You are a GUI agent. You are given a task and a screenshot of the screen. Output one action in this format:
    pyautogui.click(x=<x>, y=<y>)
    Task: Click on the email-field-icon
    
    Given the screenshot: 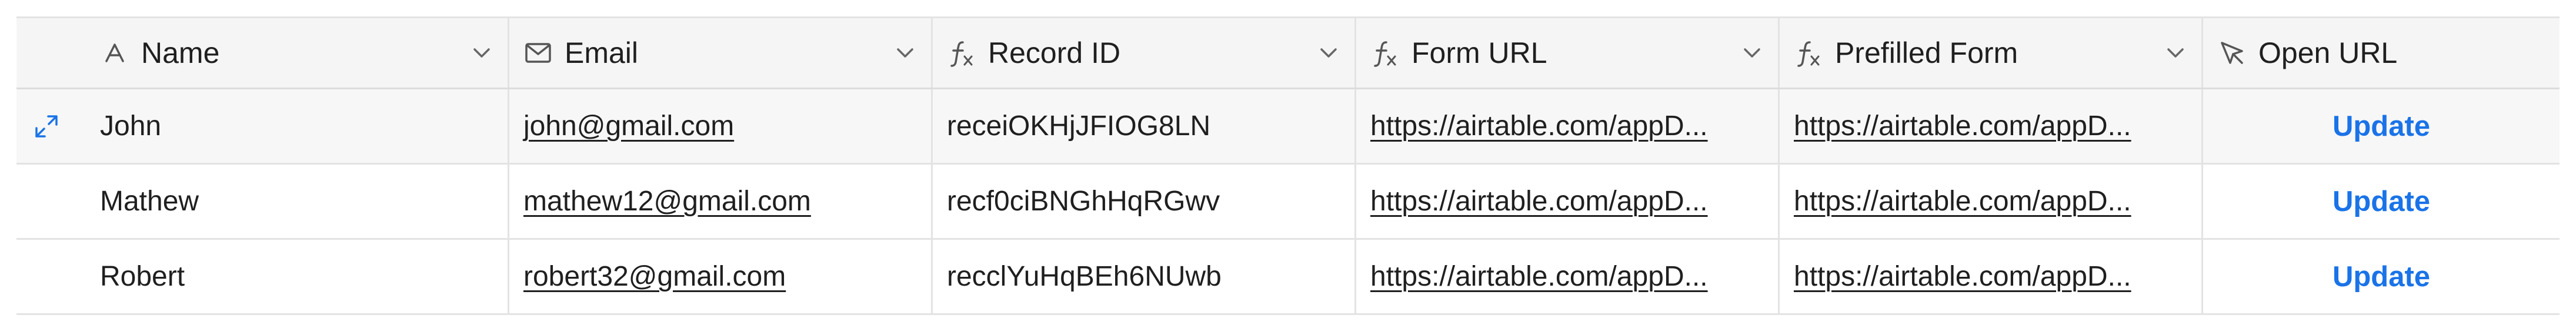 What is the action you would take?
    pyautogui.click(x=538, y=53)
    